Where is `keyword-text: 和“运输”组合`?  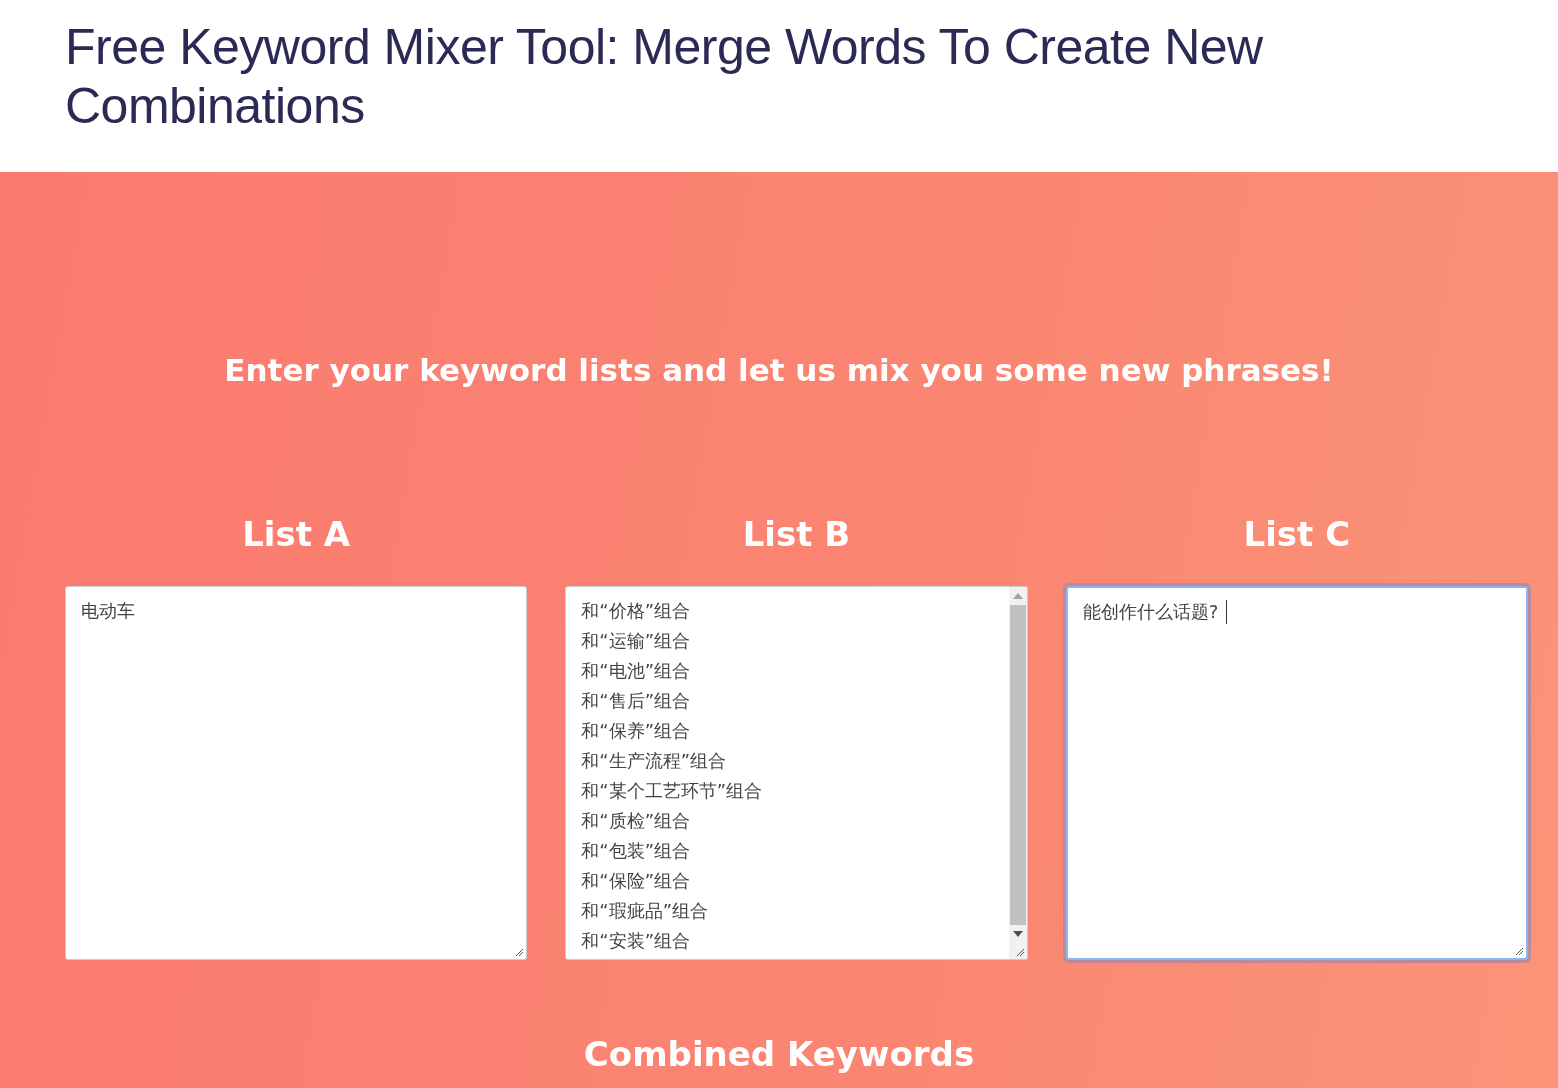
keyword-text: 和“运输”组合 is located at coordinates (635, 641).